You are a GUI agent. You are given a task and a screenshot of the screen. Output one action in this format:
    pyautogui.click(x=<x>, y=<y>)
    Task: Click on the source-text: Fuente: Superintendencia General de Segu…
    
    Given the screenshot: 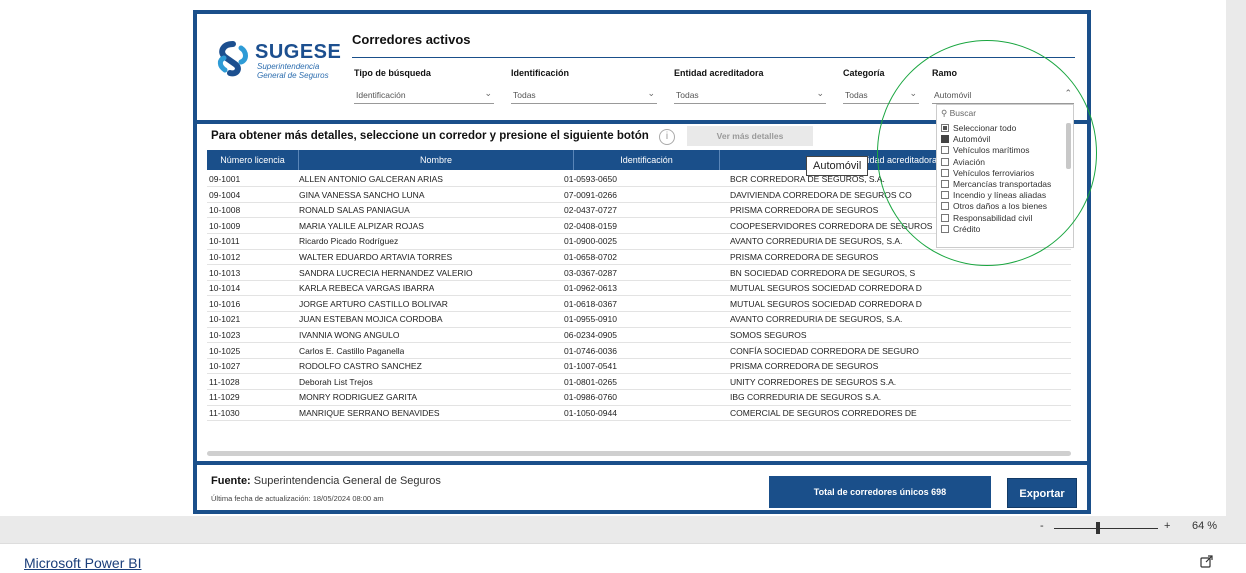 What is the action you would take?
    pyautogui.click(x=326, y=481)
    